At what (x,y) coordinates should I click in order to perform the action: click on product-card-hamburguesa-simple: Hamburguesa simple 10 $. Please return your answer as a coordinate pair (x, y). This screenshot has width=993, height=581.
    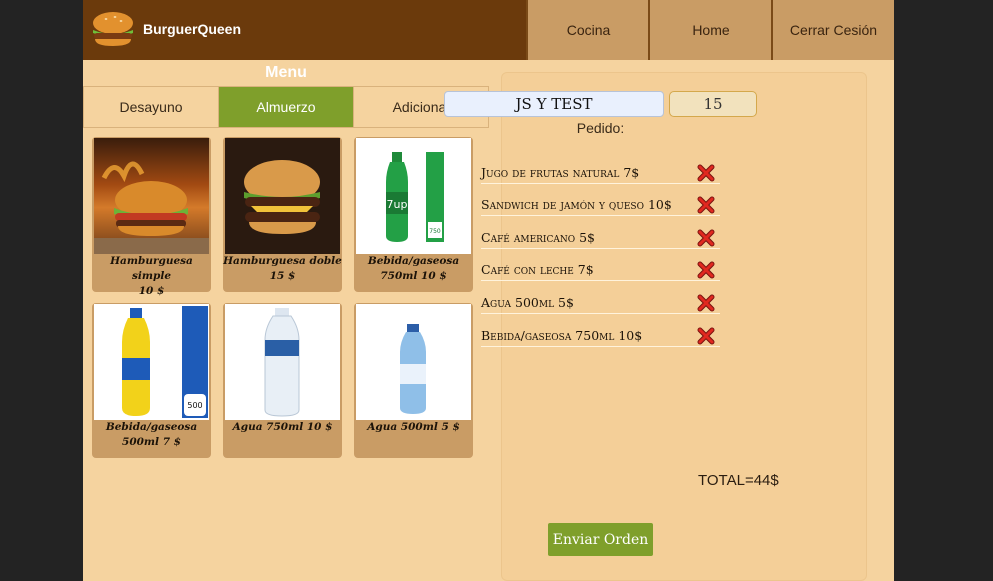
    Looking at the image, I should click on (151, 217).